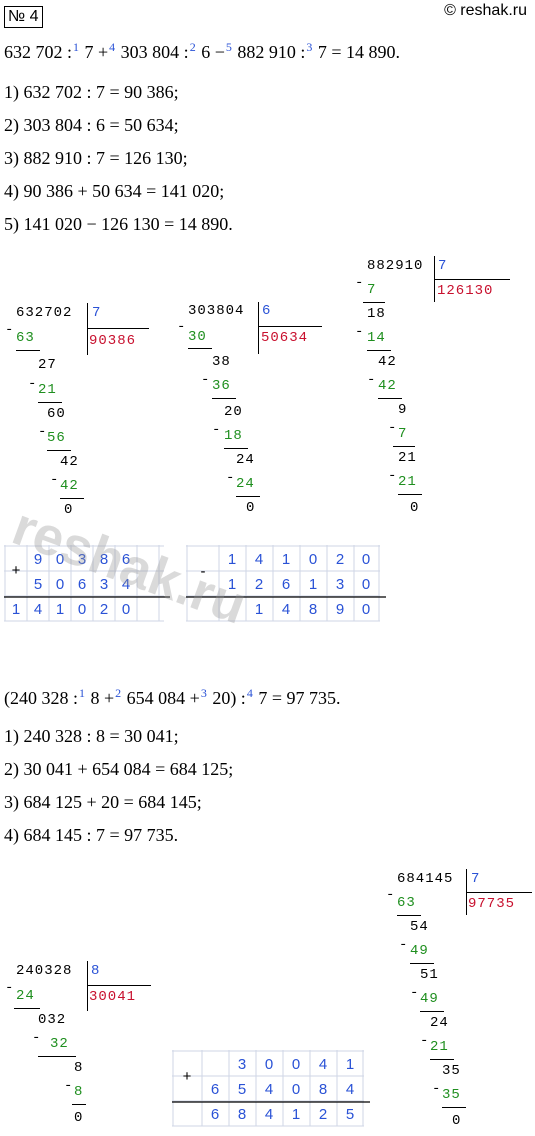 This screenshot has height=1136, width=535. I want to click on digit: 6, so click(215, 1089).